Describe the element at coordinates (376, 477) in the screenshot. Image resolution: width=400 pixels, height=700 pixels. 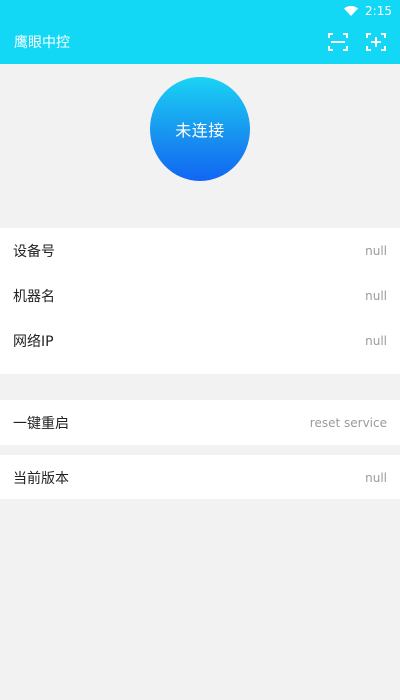
I see `version-value: null` at that location.